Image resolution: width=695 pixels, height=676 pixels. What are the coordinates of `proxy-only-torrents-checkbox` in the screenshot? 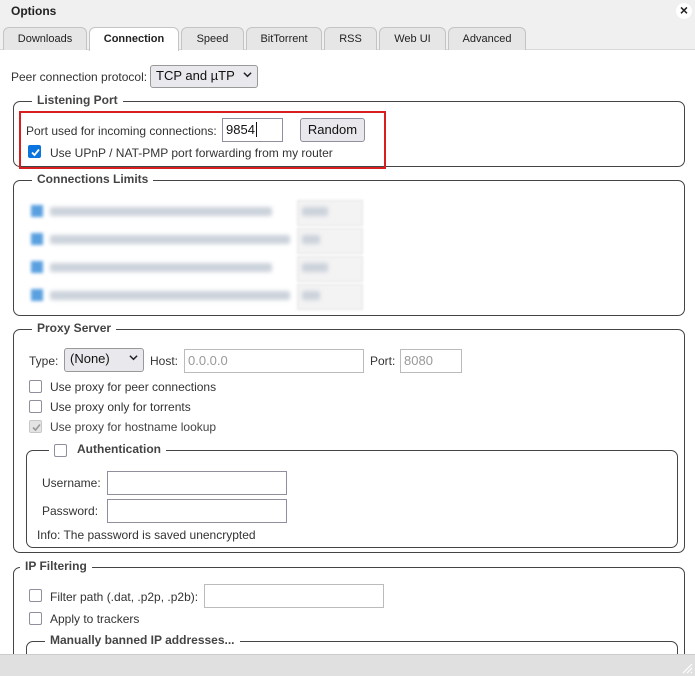 It's located at (35, 406).